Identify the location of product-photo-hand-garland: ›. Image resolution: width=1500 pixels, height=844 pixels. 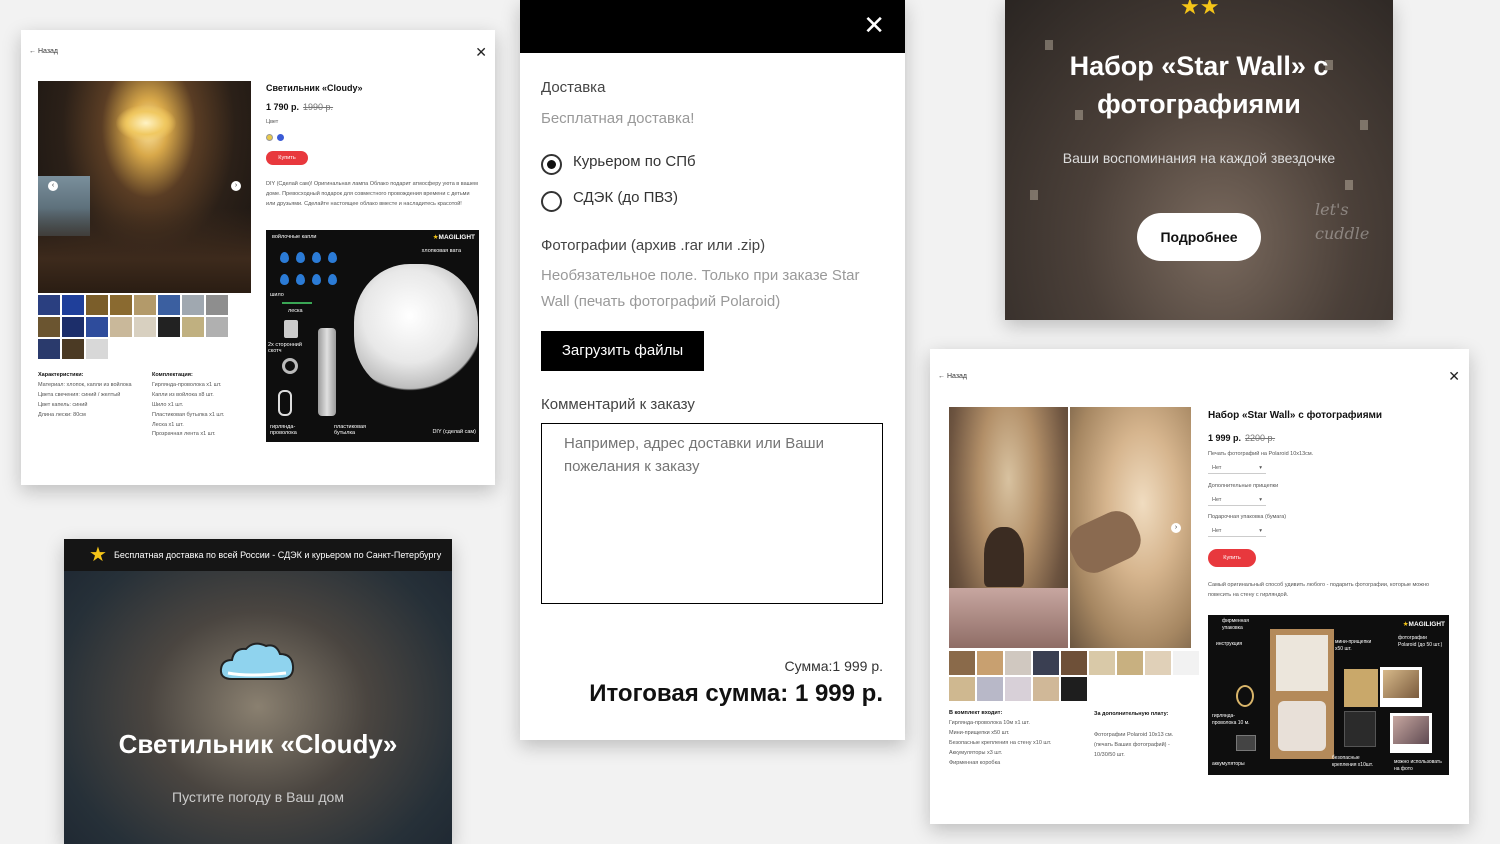
(1130, 527).